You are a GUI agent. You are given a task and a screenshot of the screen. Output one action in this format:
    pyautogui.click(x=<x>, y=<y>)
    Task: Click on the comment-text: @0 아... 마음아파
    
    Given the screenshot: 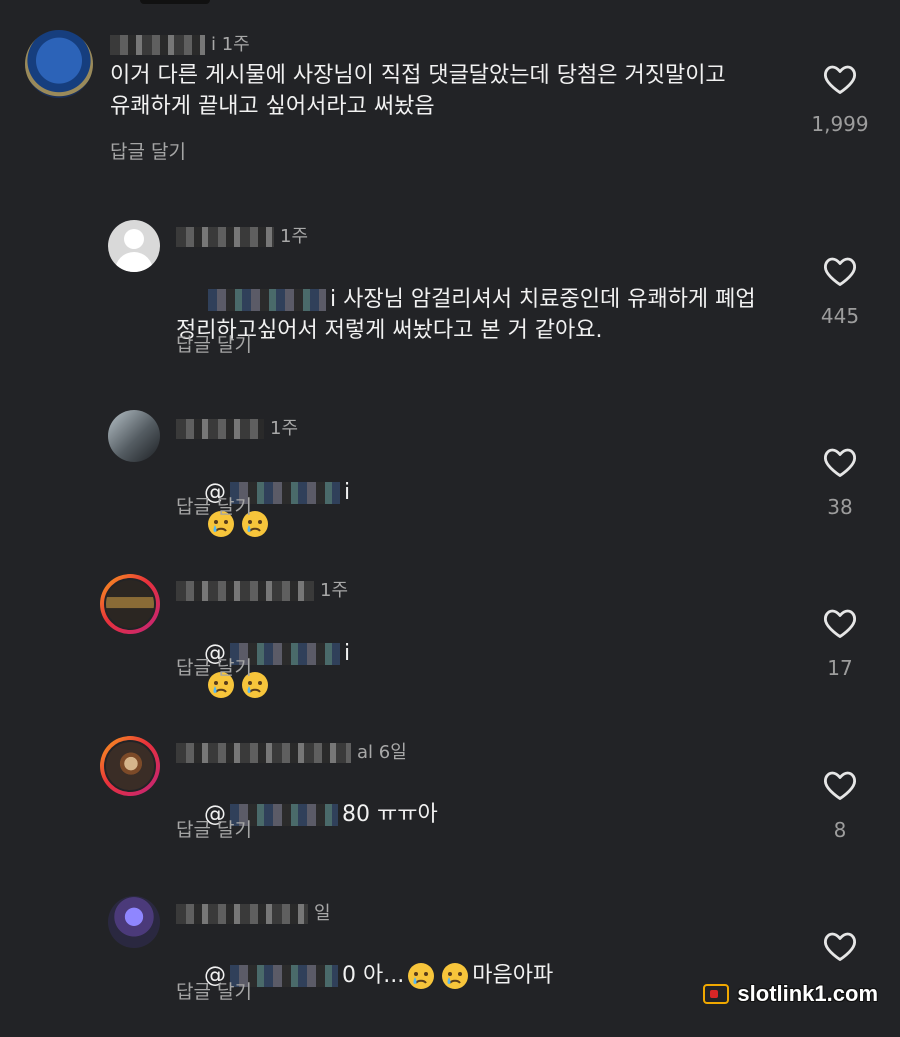 What is the action you would take?
    pyautogui.click(x=378, y=976)
    